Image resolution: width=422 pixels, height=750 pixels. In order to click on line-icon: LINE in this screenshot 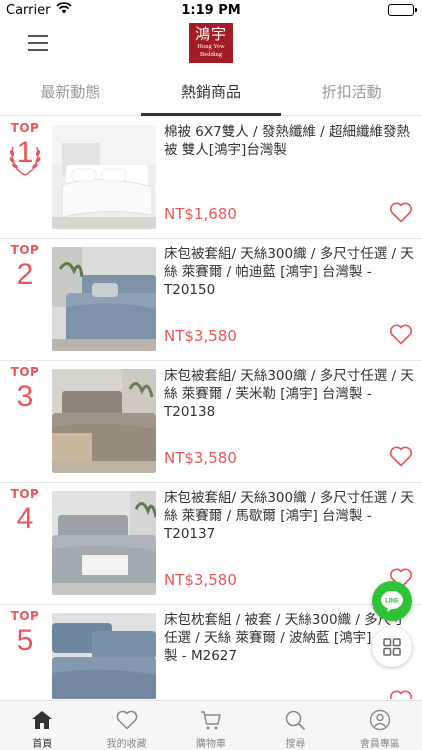, I will do `click(392, 601)`.